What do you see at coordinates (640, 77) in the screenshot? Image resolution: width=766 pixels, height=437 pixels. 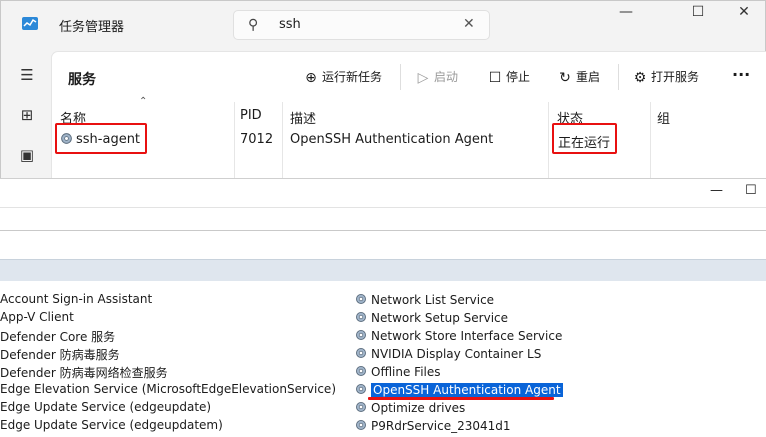 I see `services-icon: ⚙` at bounding box center [640, 77].